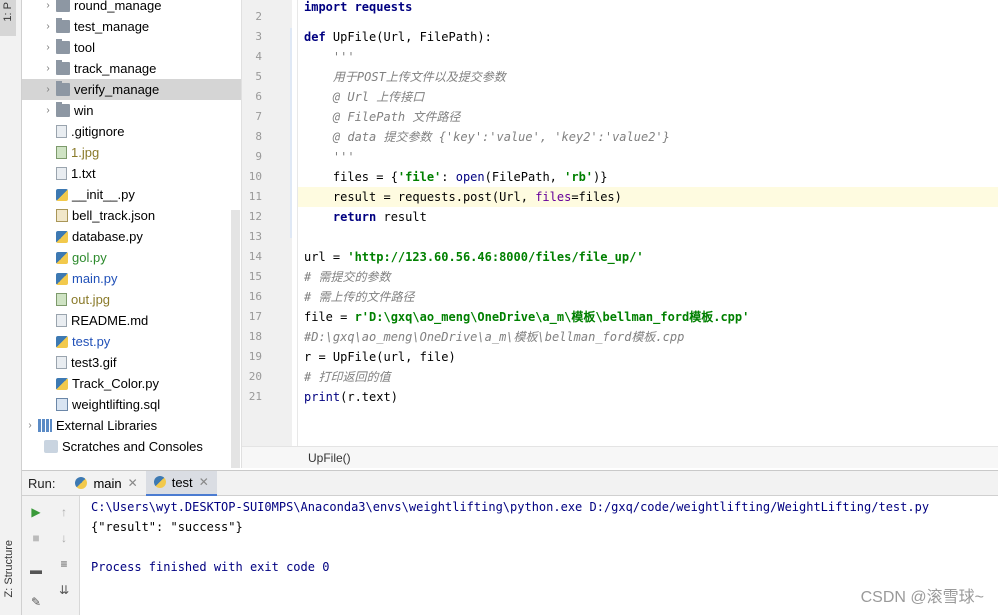  Describe the element at coordinates (351, 397) in the screenshot. I see `code-line-21: print(r.text)` at that location.